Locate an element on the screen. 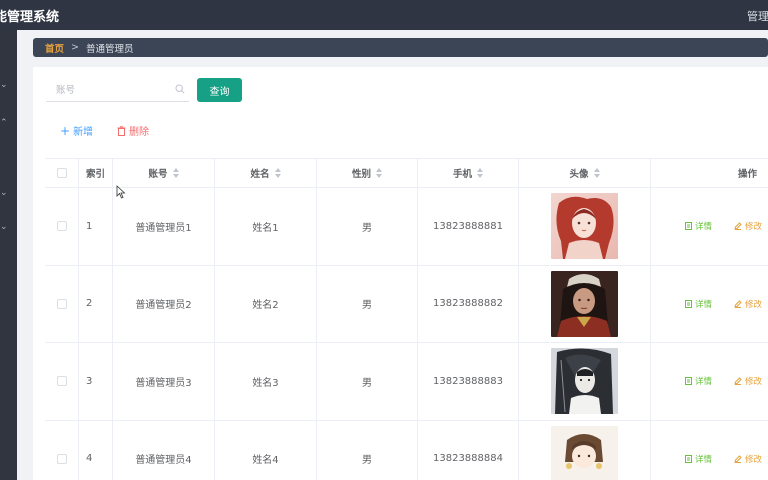 The image size is (768, 480). cell-index: 3 is located at coordinates (96, 381).